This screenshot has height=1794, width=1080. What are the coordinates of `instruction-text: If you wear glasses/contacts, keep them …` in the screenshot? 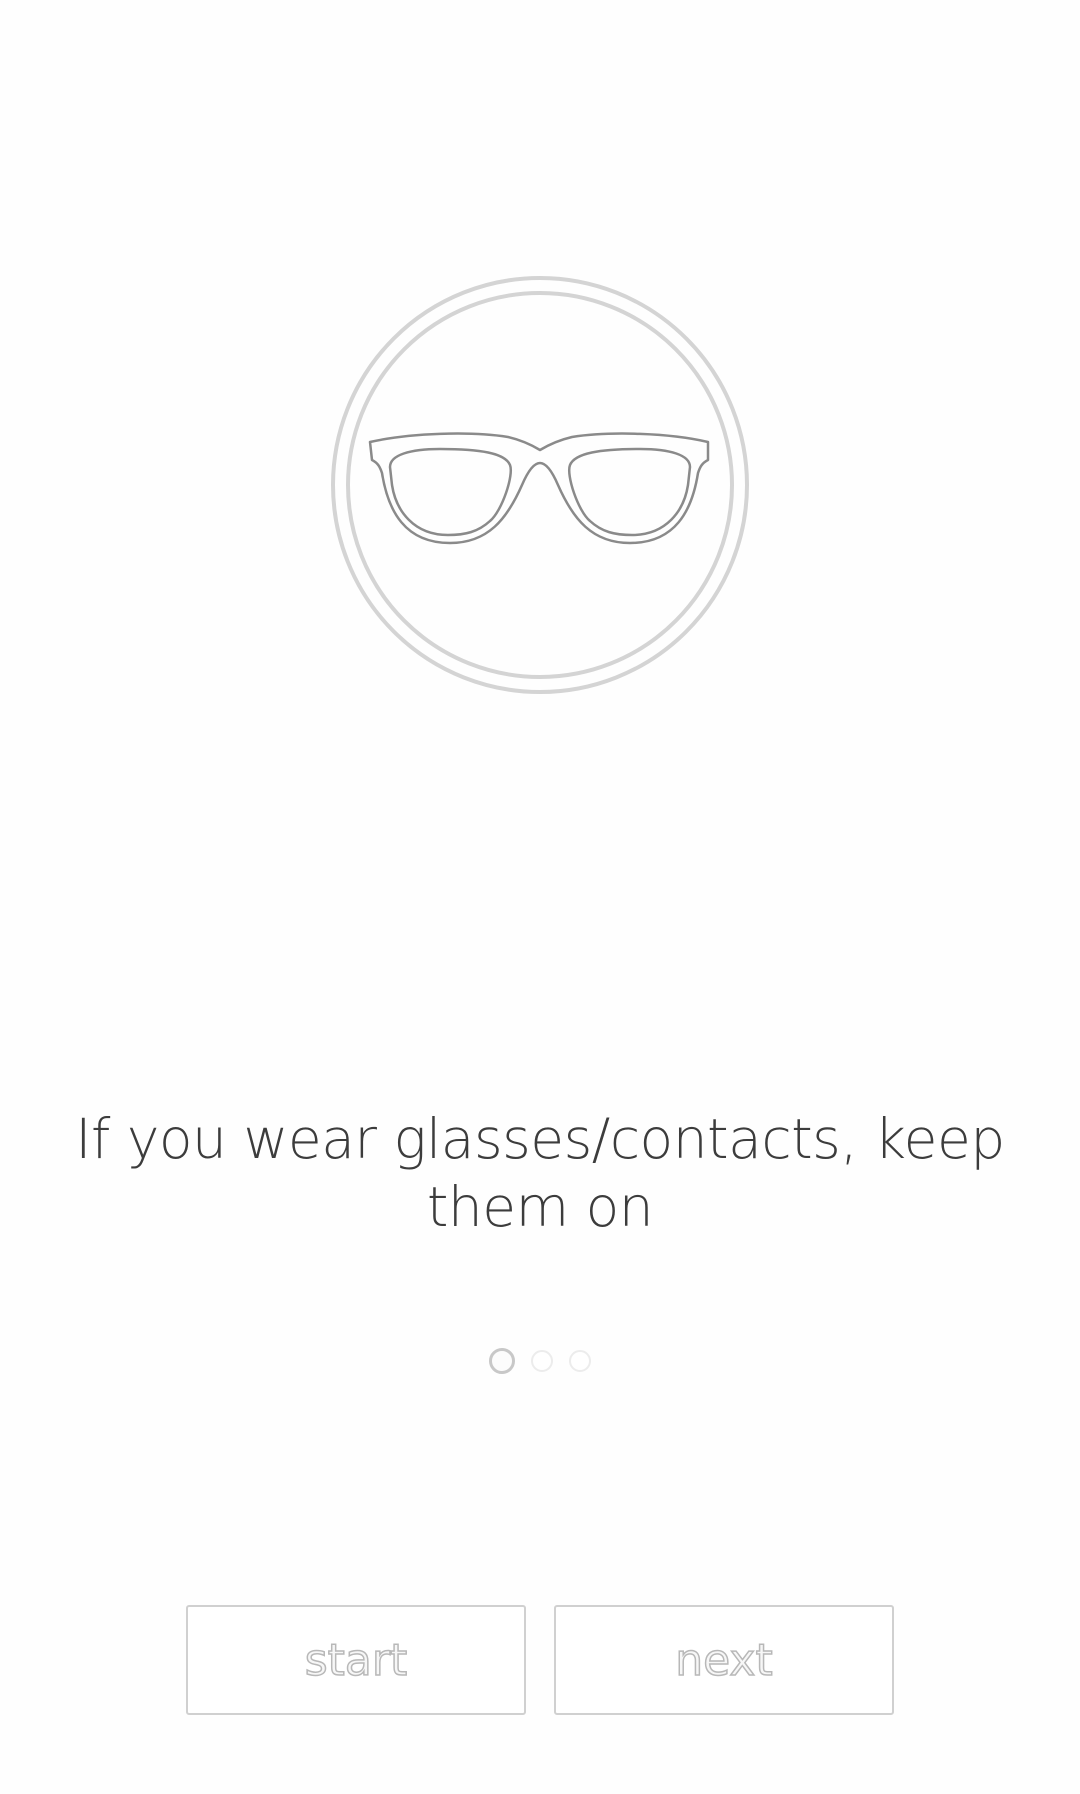 It's located at (540, 1173).